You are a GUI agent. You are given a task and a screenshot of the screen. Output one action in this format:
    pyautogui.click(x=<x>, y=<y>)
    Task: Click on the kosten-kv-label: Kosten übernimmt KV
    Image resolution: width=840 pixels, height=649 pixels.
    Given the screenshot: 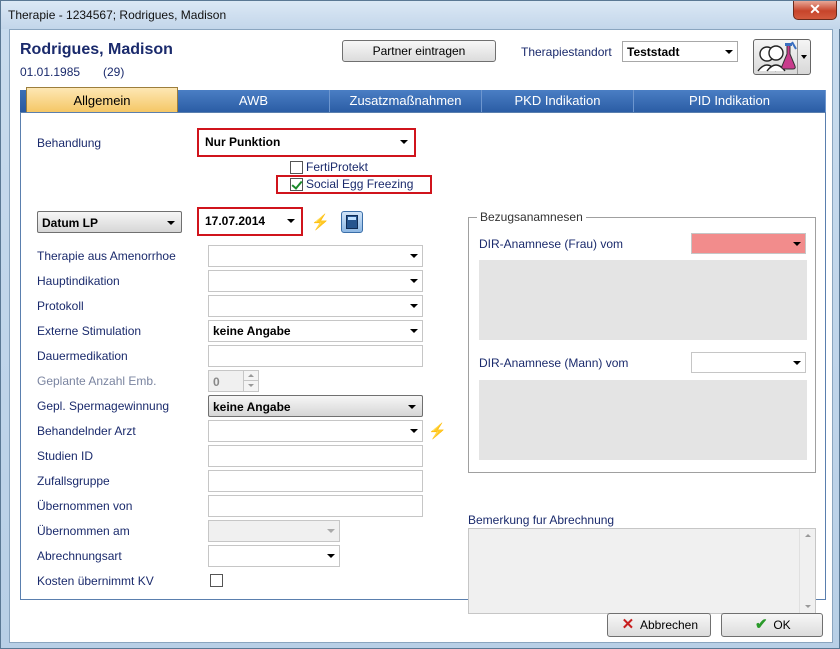 What is the action you would take?
    pyautogui.click(x=95, y=581)
    